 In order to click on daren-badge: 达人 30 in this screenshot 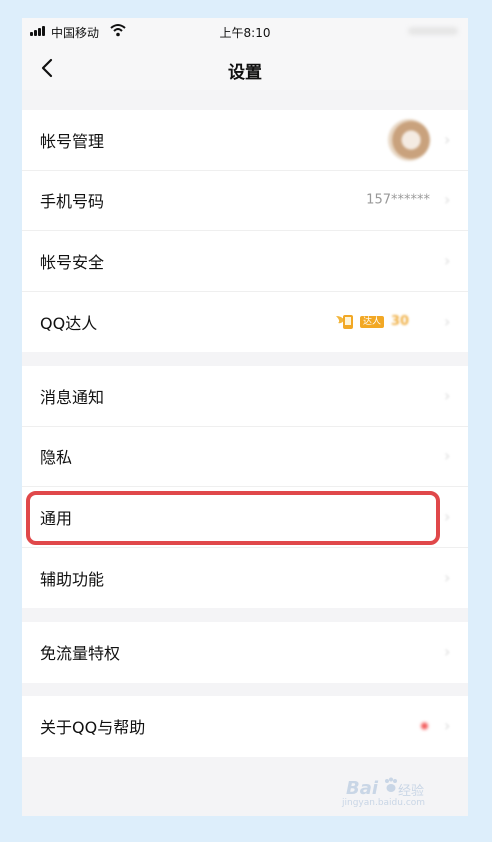, I will do `click(382, 322)`.